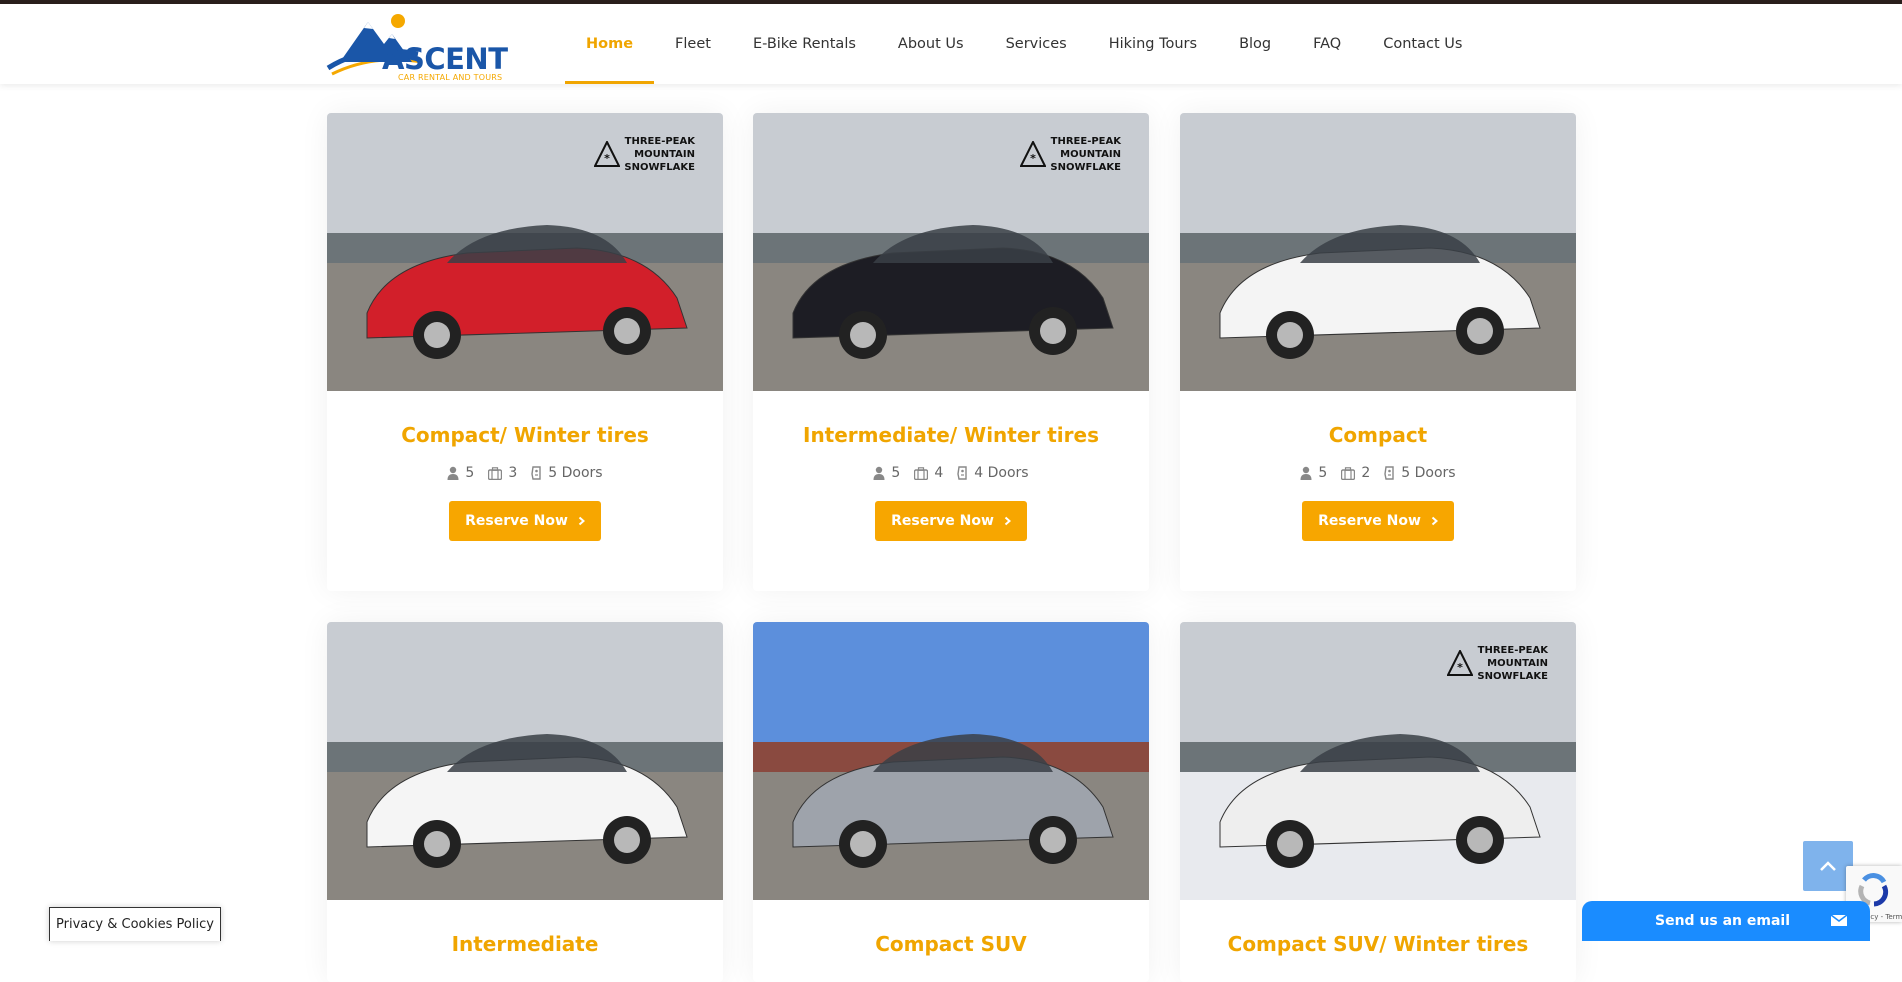  Describe the element at coordinates (525, 435) in the screenshot. I see `car-class-title: Compact/ Winter tires` at that location.